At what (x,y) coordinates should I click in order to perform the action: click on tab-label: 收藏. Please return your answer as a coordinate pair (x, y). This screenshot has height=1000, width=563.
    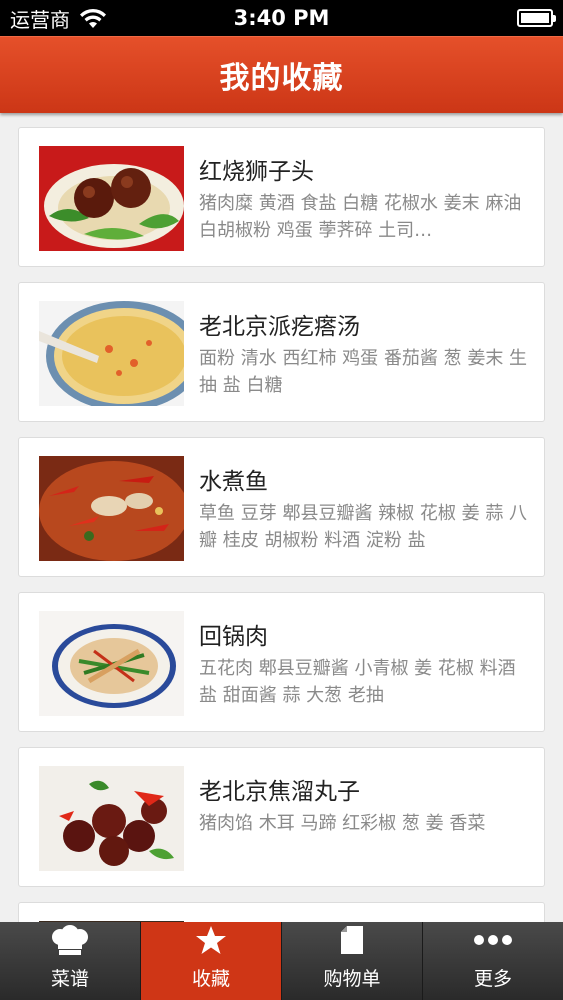
    Looking at the image, I should click on (210, 979).